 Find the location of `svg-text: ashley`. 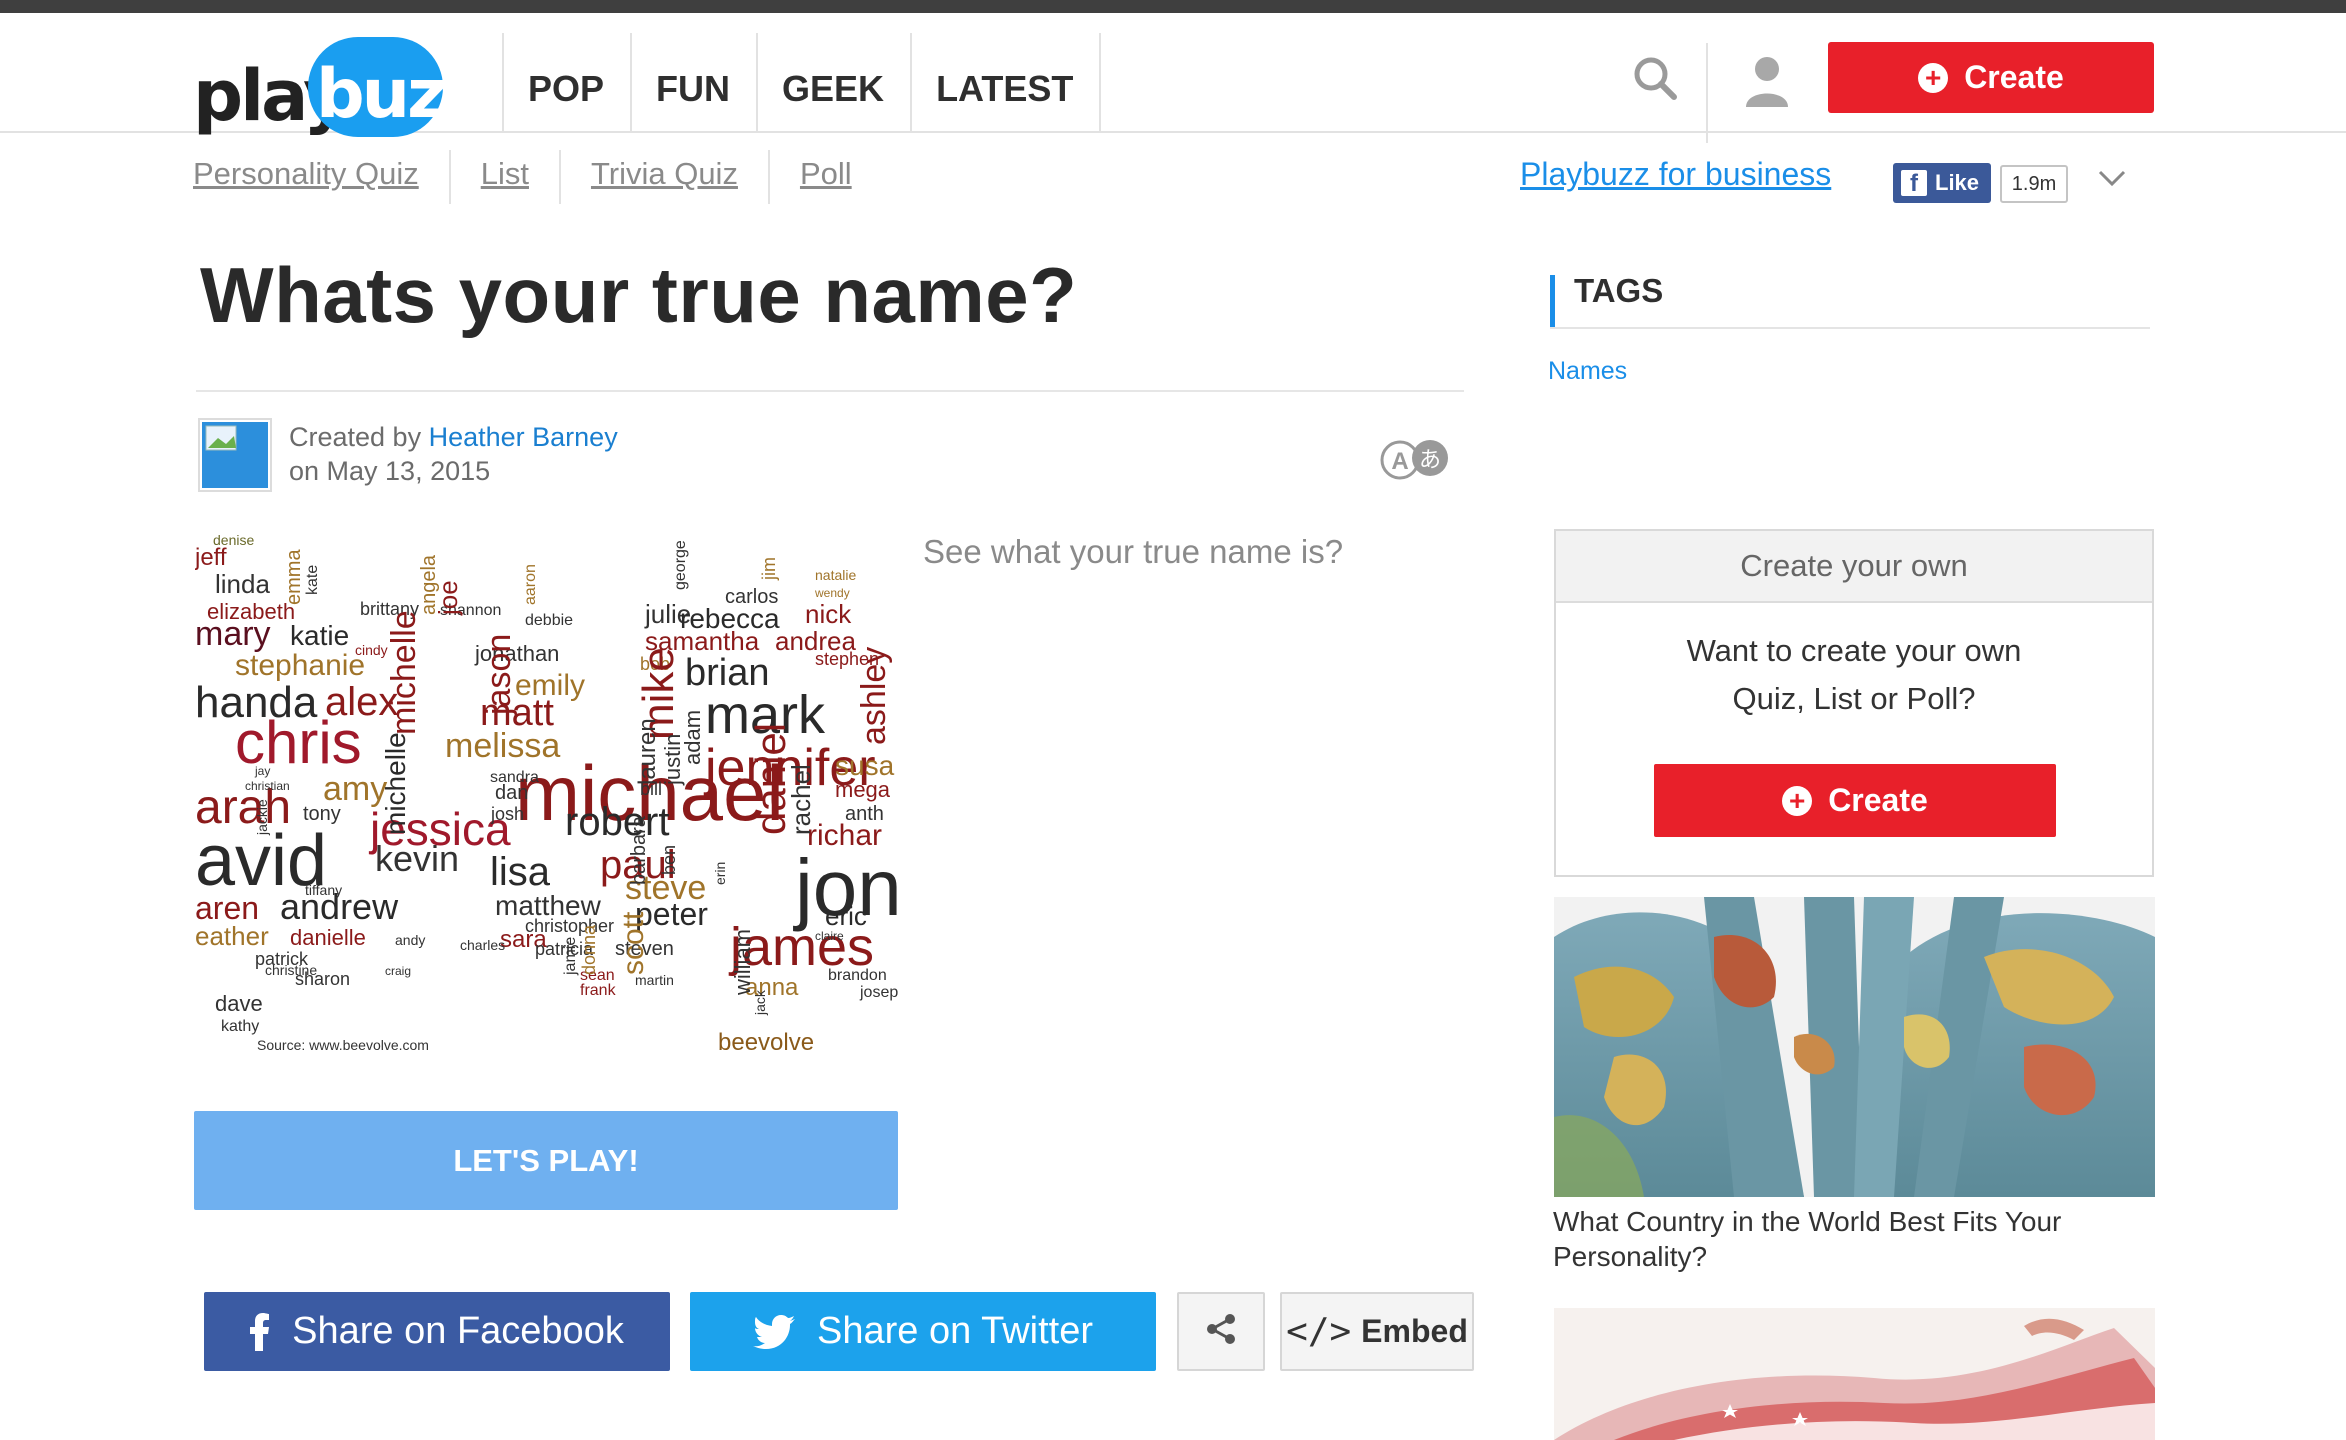

svg-text: ashley is located at coordinates (874, 696).